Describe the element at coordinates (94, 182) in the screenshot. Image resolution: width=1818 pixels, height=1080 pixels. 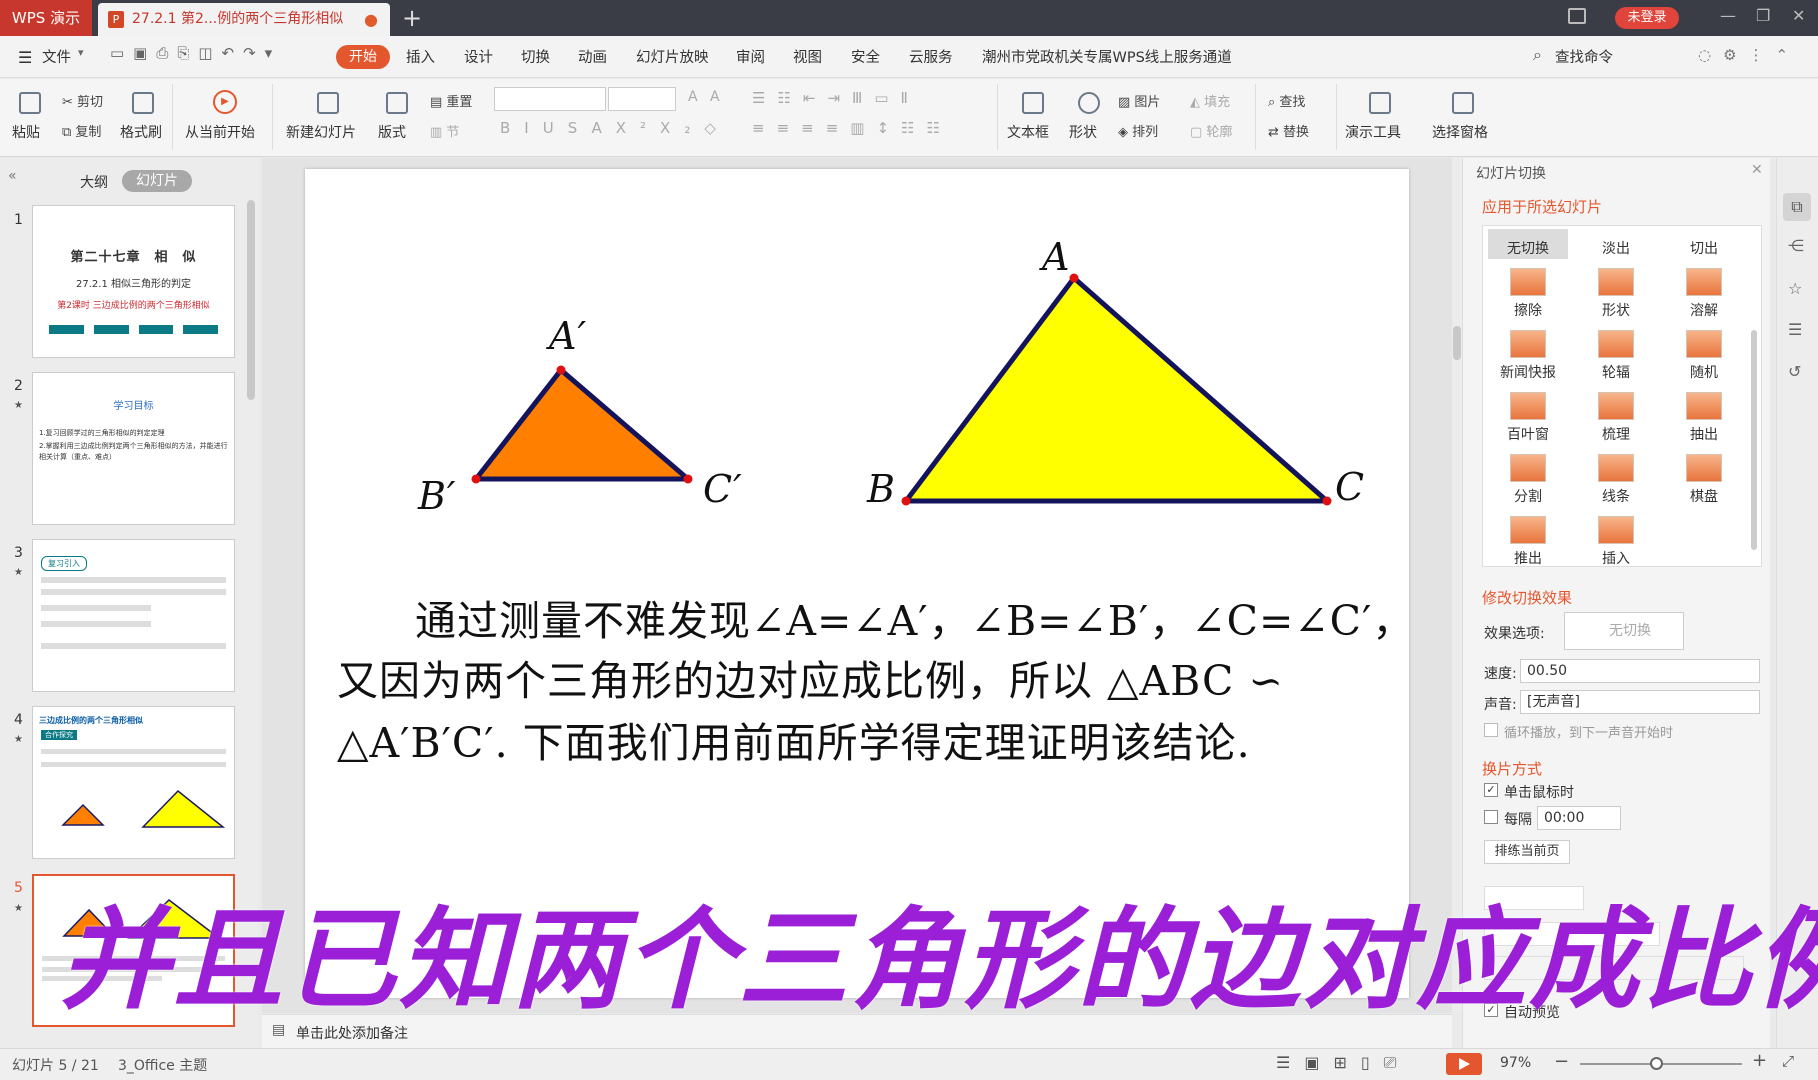
I see `tab-outline: 大纲` at that location.